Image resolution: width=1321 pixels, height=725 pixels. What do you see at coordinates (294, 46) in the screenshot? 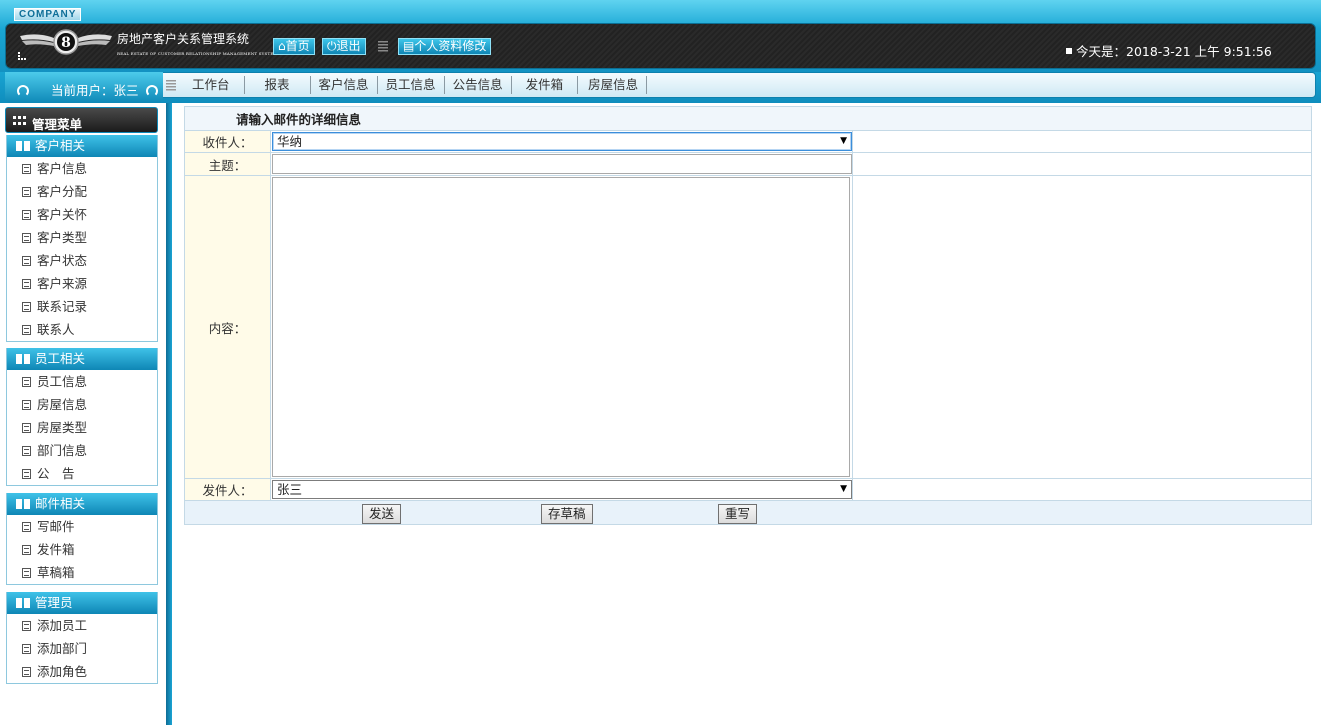
I see `home-button: ⌂首页` at bounding box center [294, 46].